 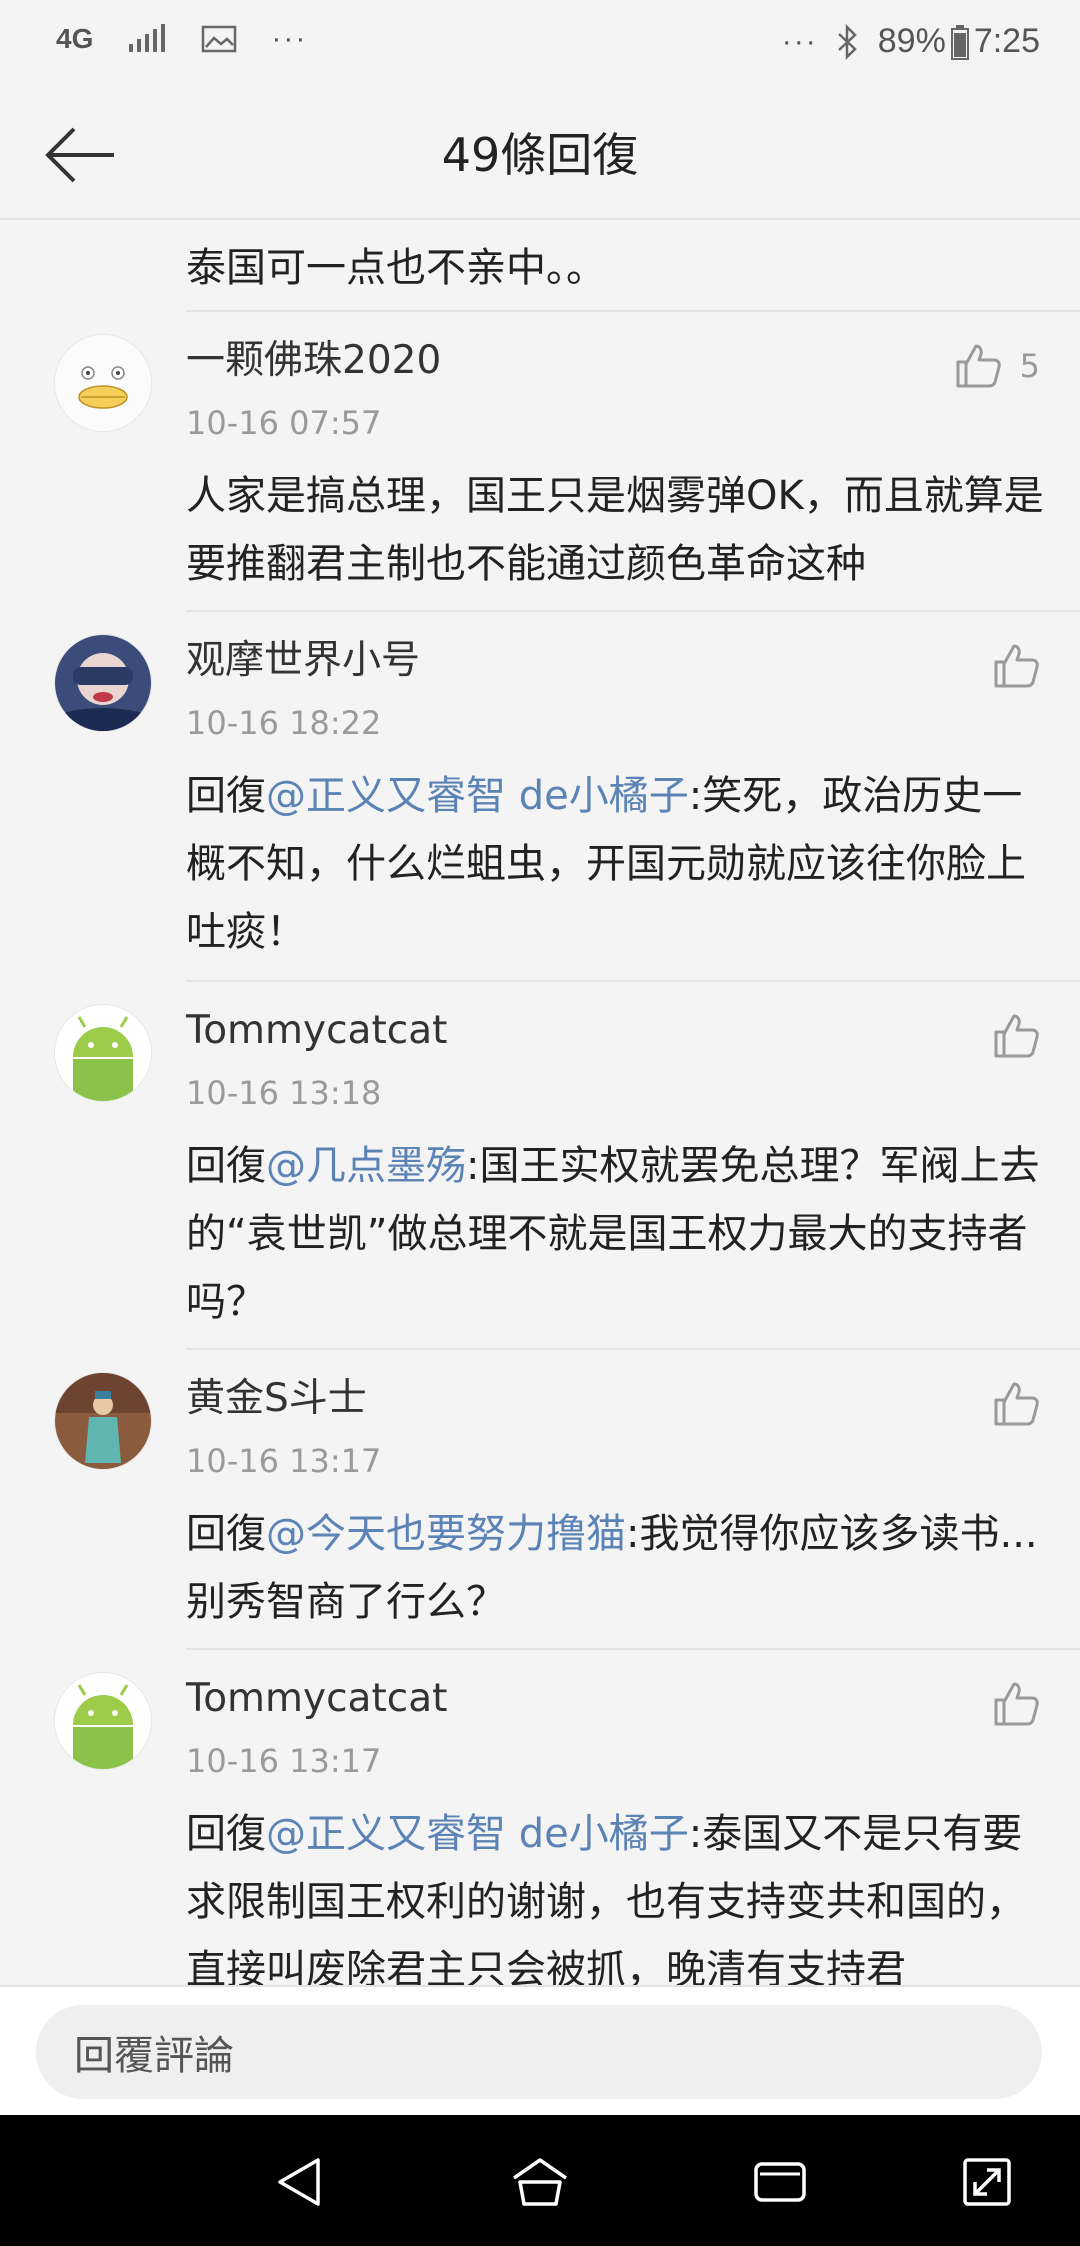 I want to click on nav-home-button, so click(x=540, y=2182).